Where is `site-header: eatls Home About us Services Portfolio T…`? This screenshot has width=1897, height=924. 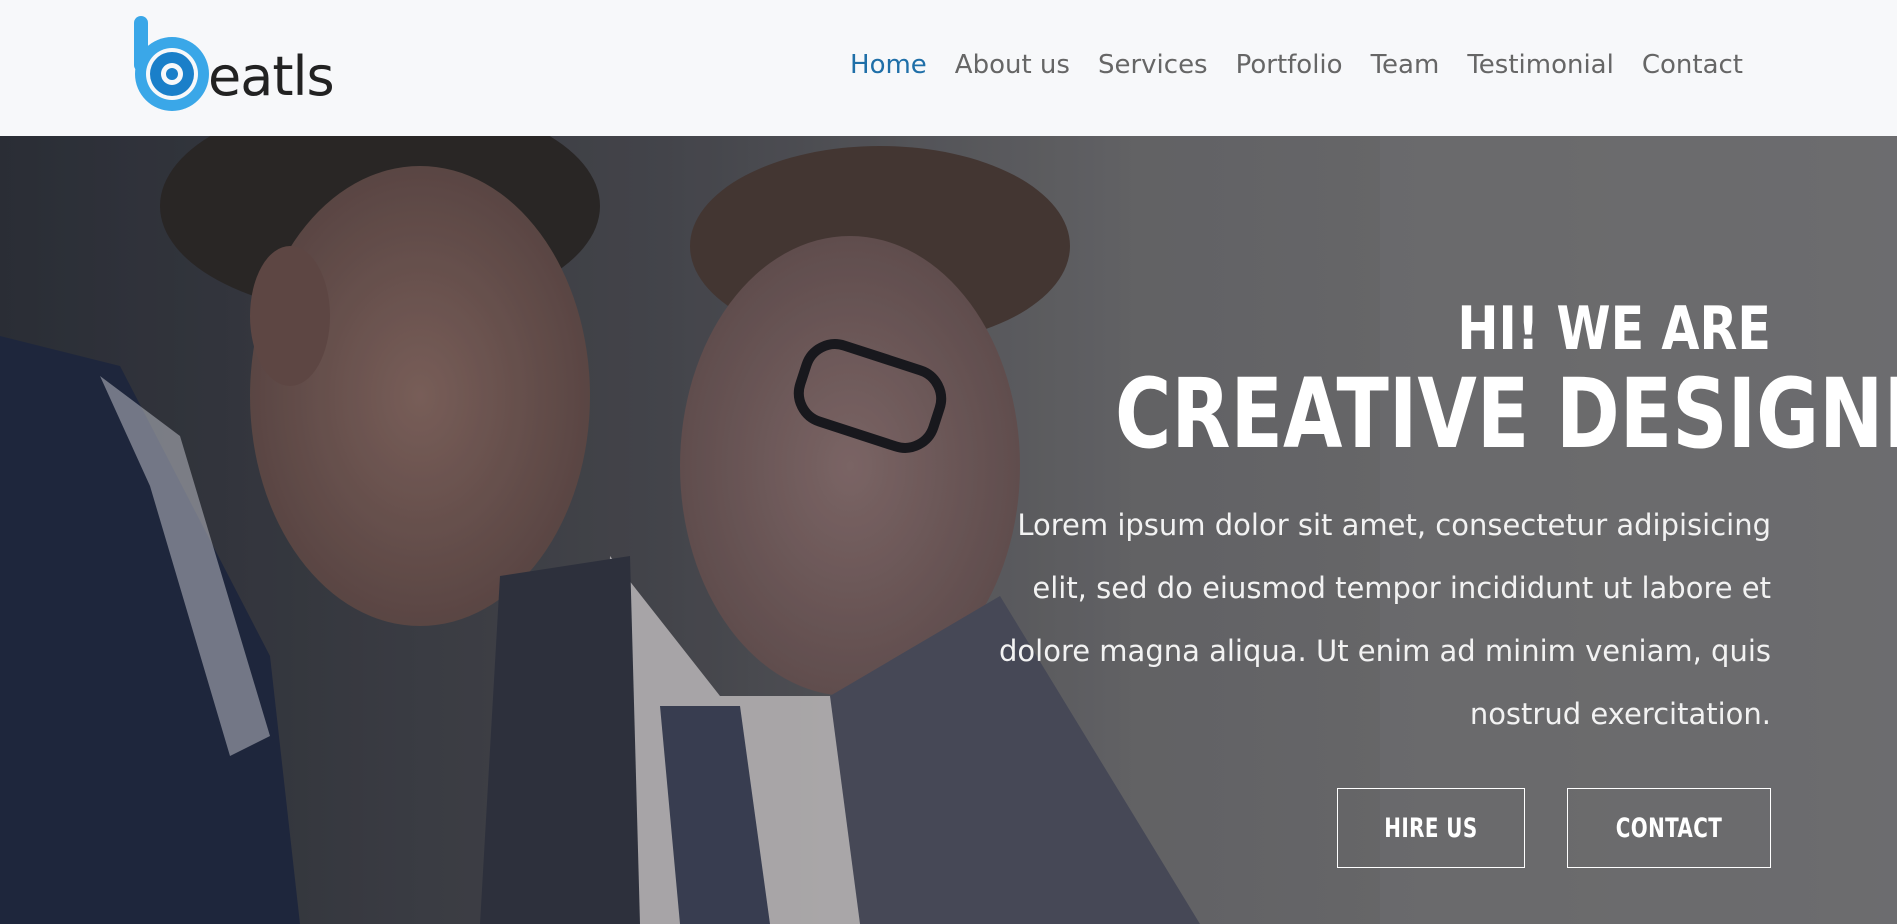 site-header: eatls Home About us Services Portfolio T… is located at coordinates (948, 68).